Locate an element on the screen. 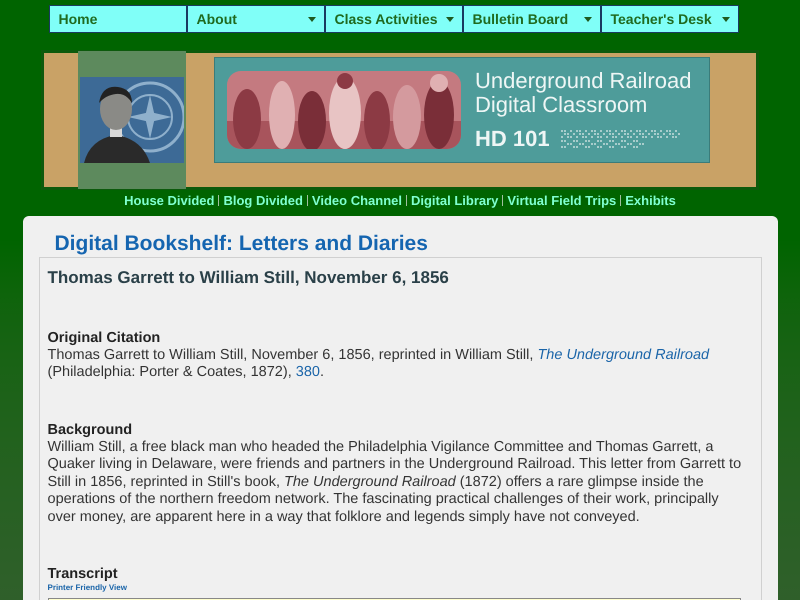  site-link: Blog Divided is located at coordinates (263, 200).